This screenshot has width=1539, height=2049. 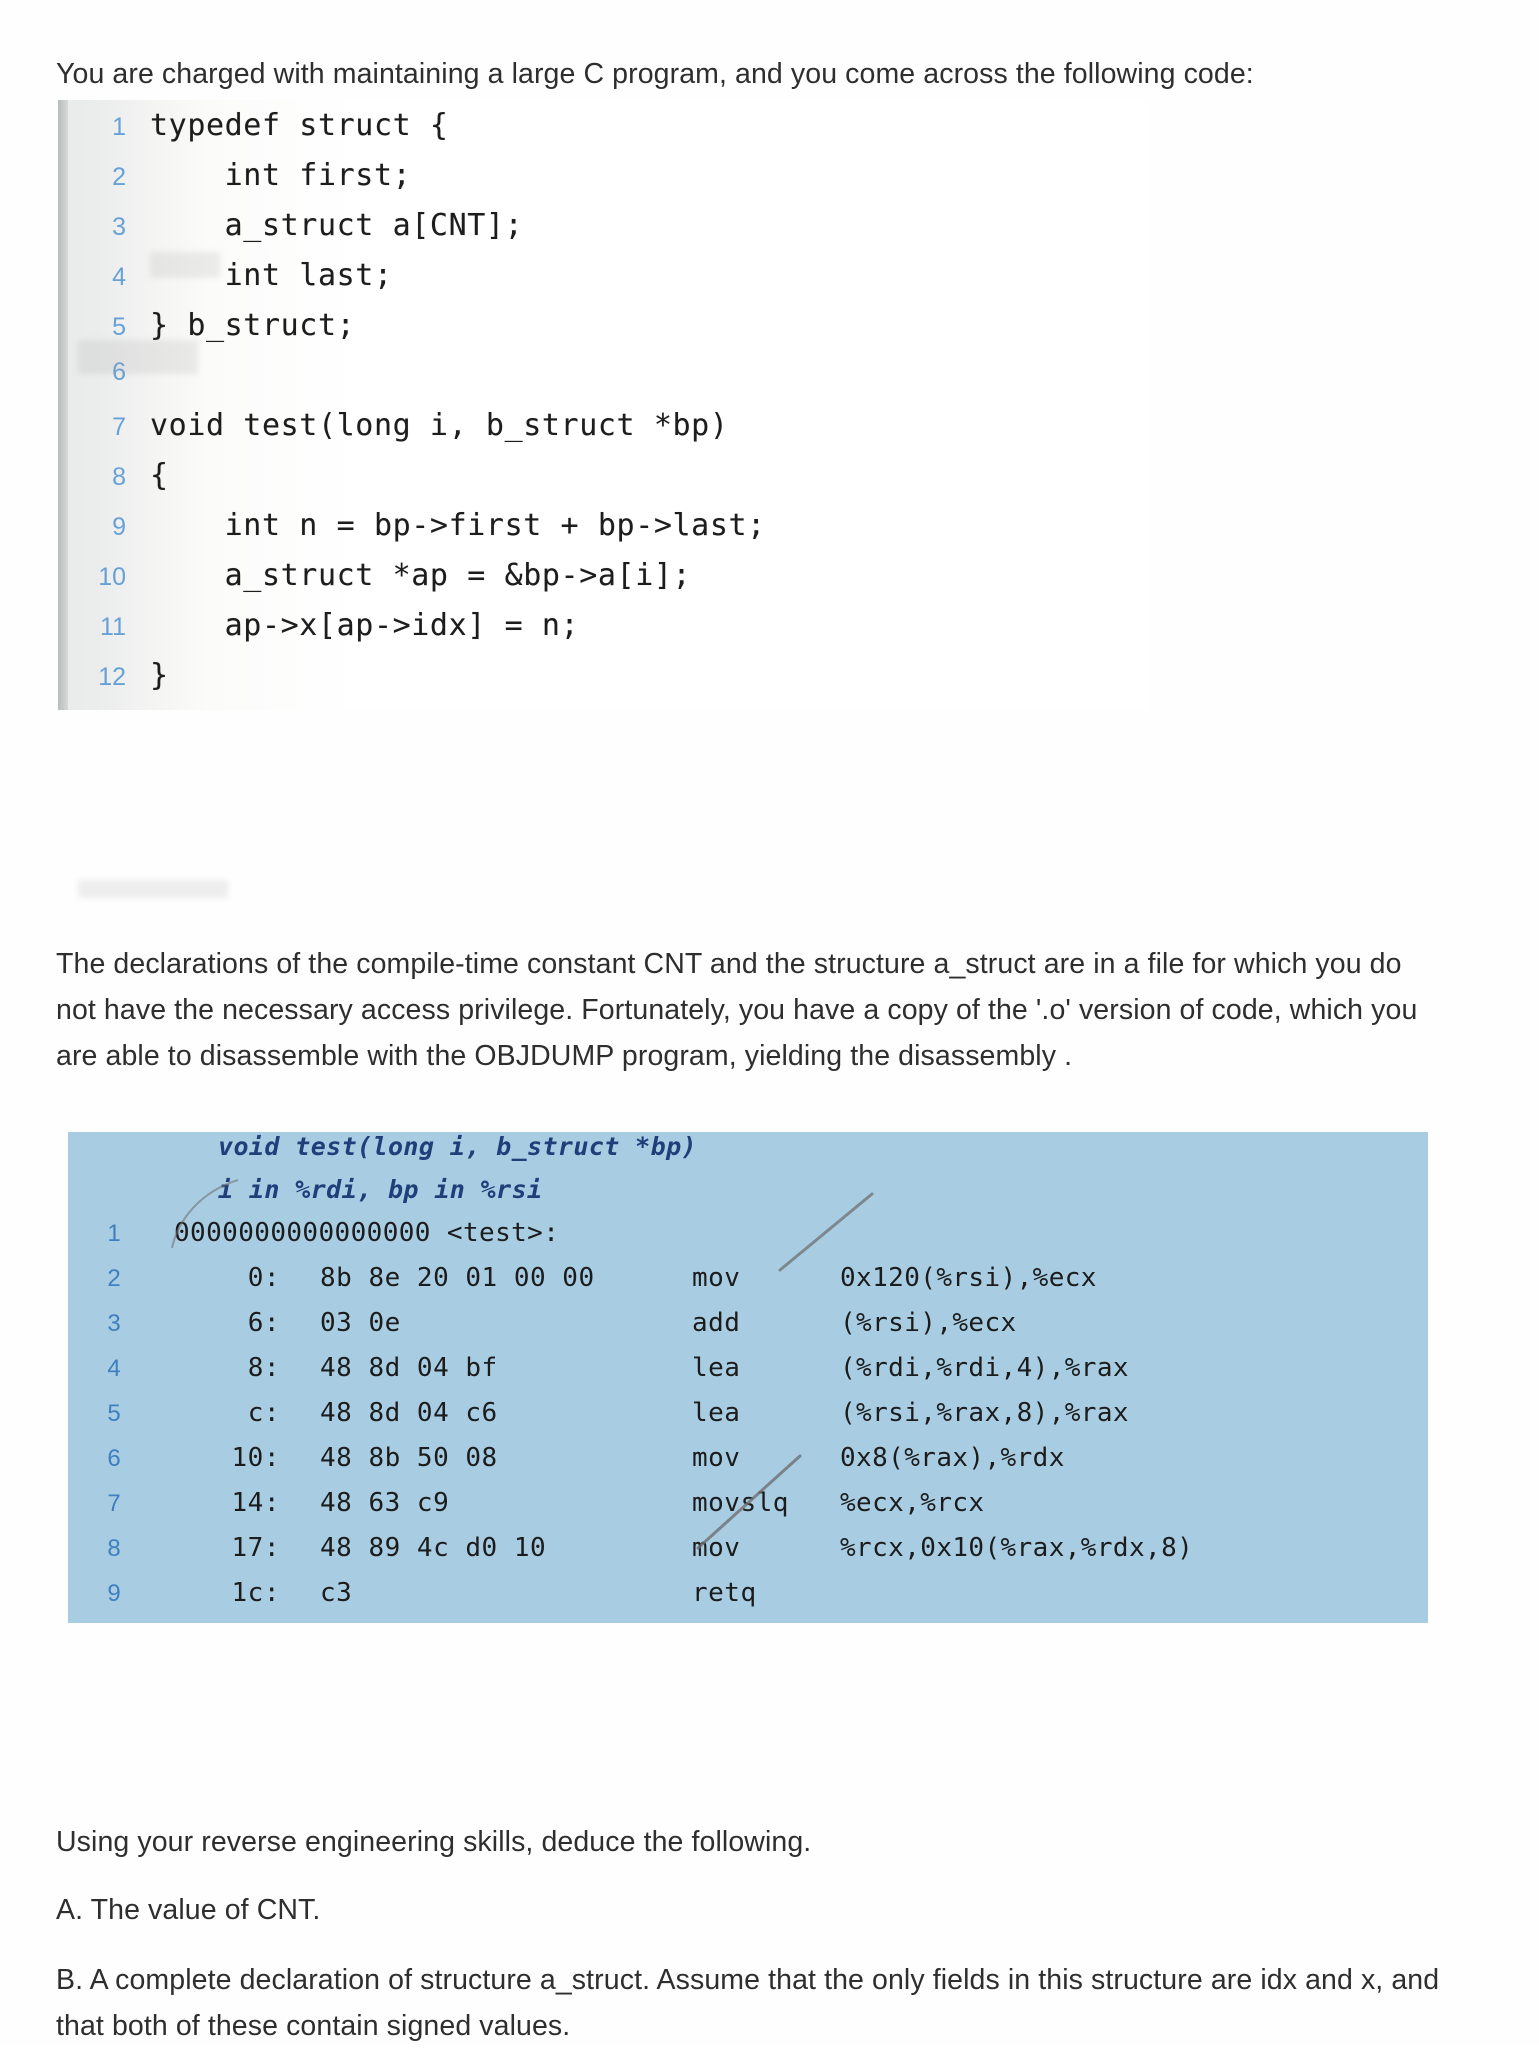 I want to click on disassembly-line-number: 4, so click(x=114, y=1368).